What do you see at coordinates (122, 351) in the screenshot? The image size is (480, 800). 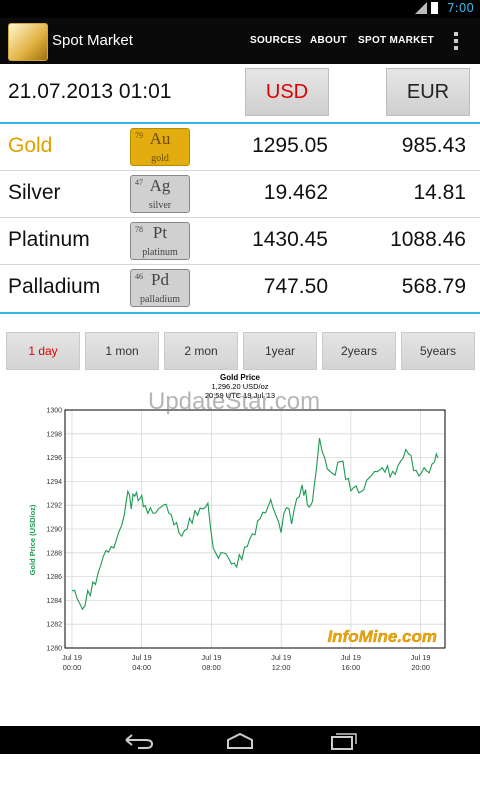 I see `range-1-mon-button: 1 mon` at bounding box center [122, 351].